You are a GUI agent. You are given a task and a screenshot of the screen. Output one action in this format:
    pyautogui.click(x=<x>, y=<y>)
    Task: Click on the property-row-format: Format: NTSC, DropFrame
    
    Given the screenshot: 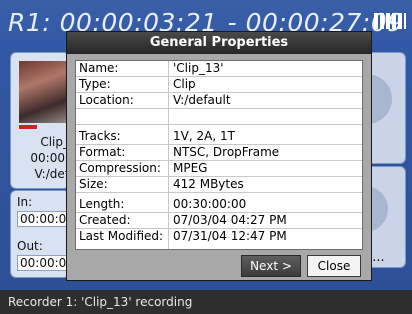 What is the action you would take?
    pyautogui.click(x=219, y=153)
    